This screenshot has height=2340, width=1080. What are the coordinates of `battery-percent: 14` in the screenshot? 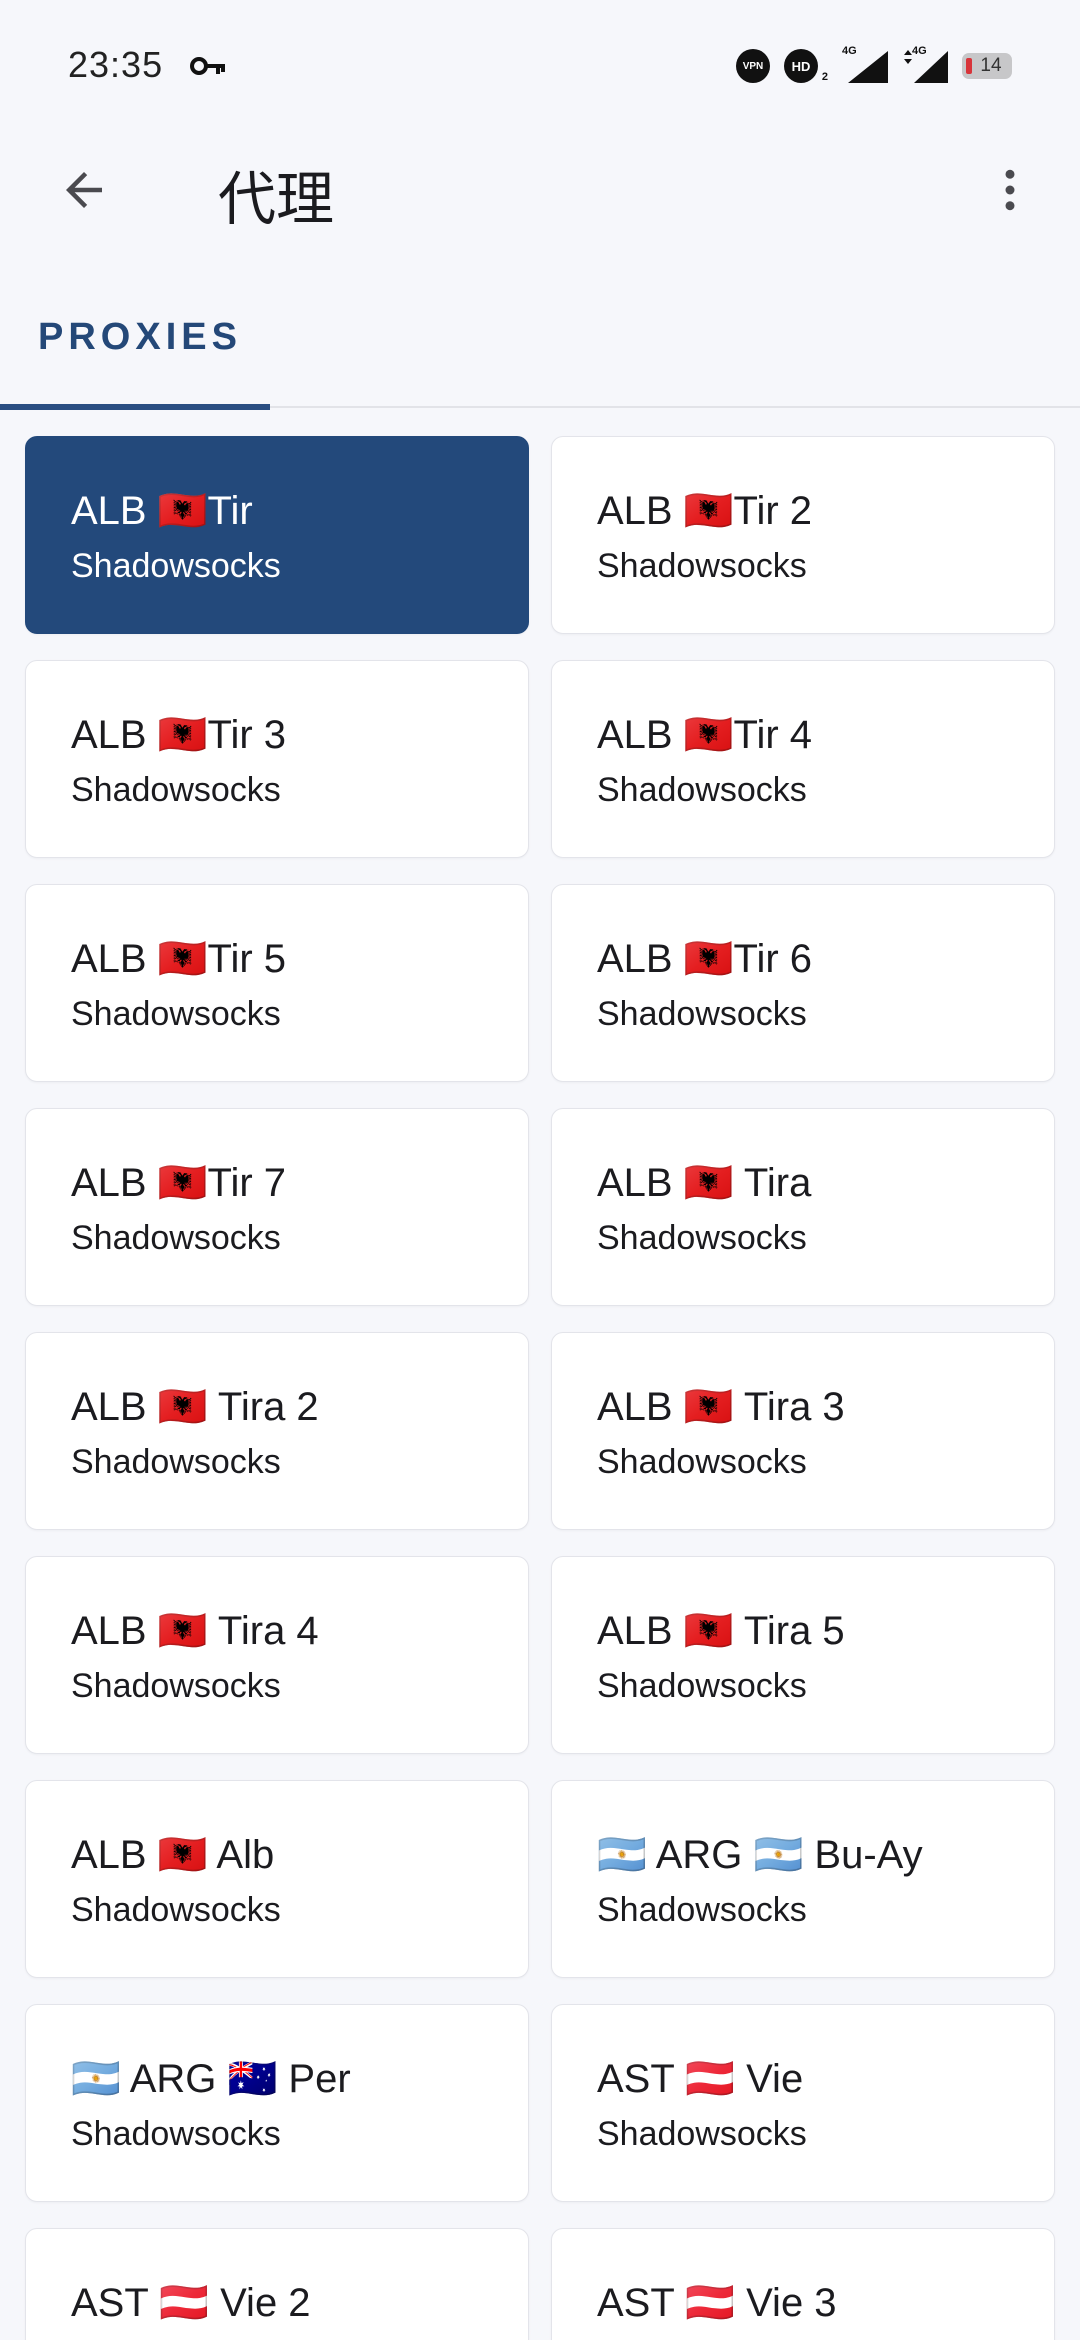 It's located at (991, 65).